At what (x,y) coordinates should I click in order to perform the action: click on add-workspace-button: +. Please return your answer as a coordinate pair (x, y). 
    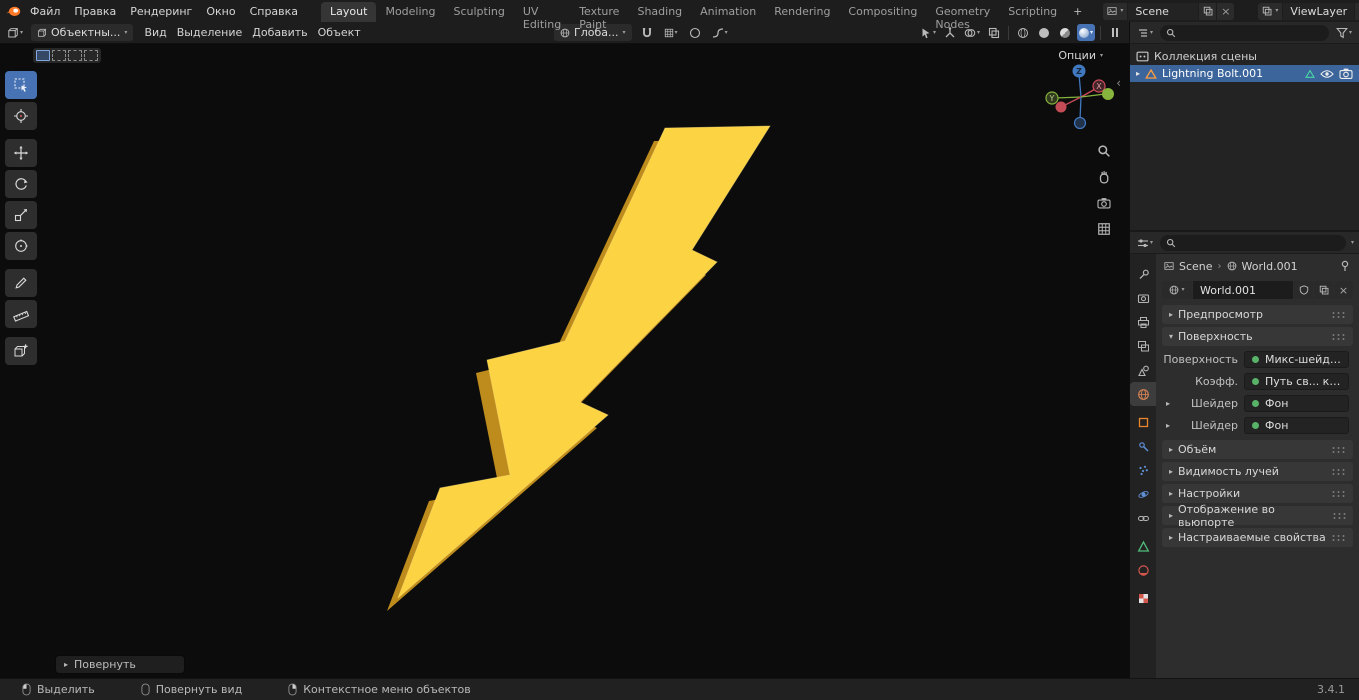
    Looking at the image, I should click on (1077, 12).